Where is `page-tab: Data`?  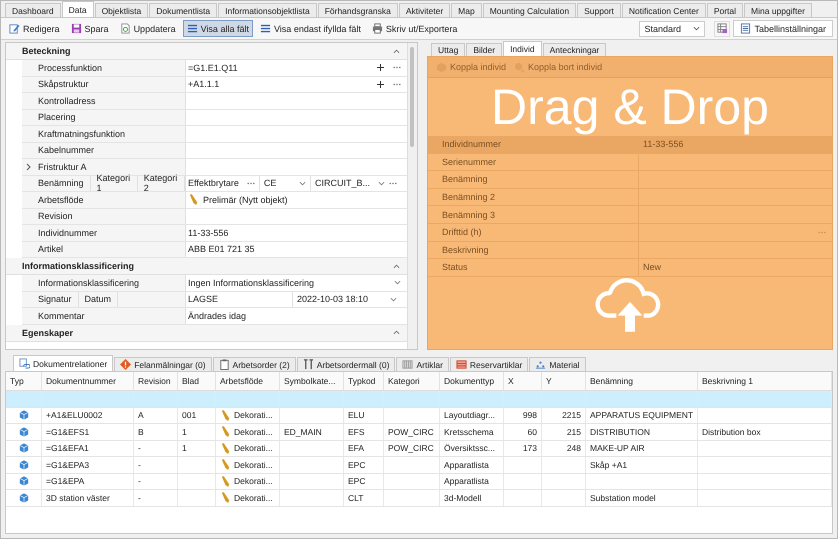 page-tab: Data is located at coordinates (78, 9).